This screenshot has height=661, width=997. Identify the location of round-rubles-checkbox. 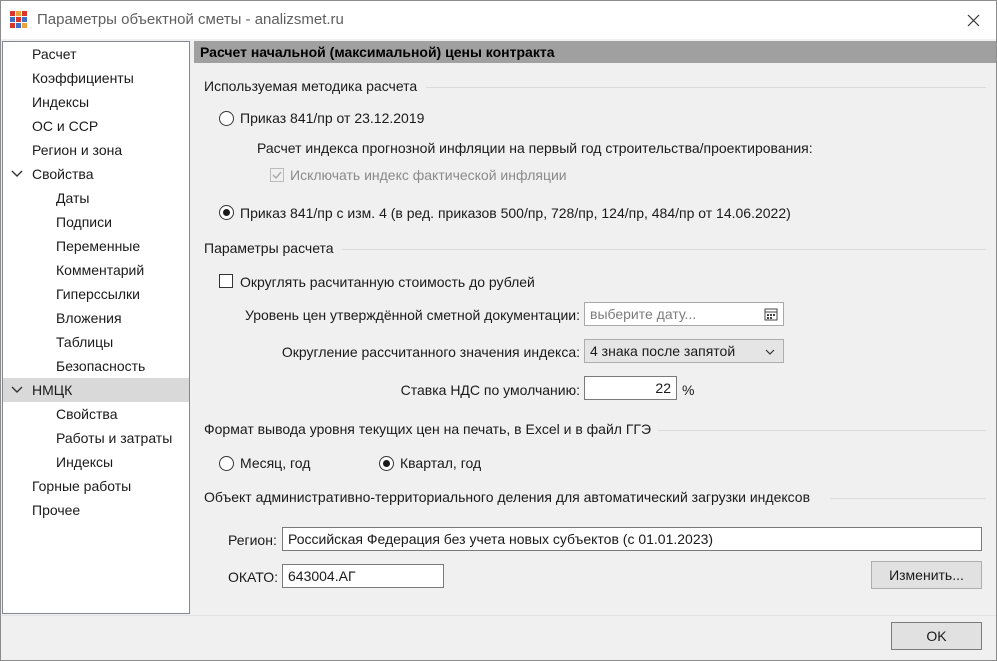
(226, 281).